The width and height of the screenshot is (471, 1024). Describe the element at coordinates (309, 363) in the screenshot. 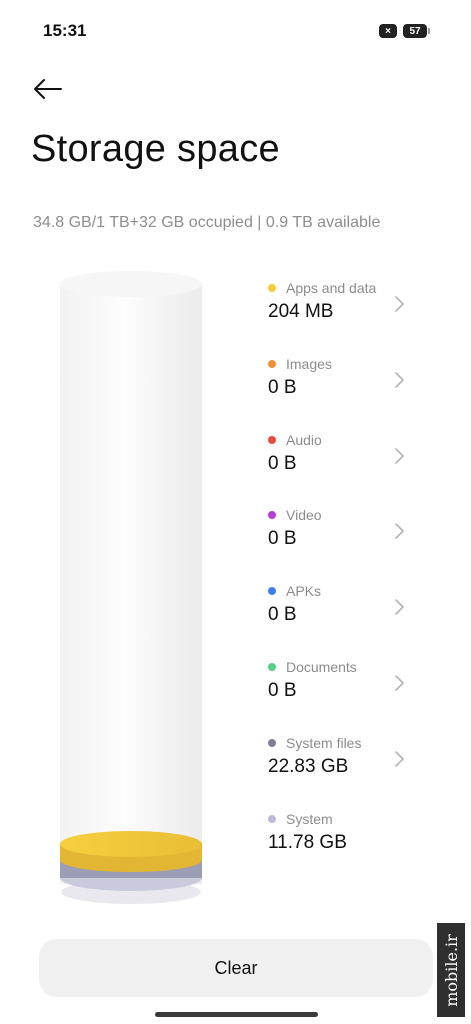

I see `category-label: Images` at that location.